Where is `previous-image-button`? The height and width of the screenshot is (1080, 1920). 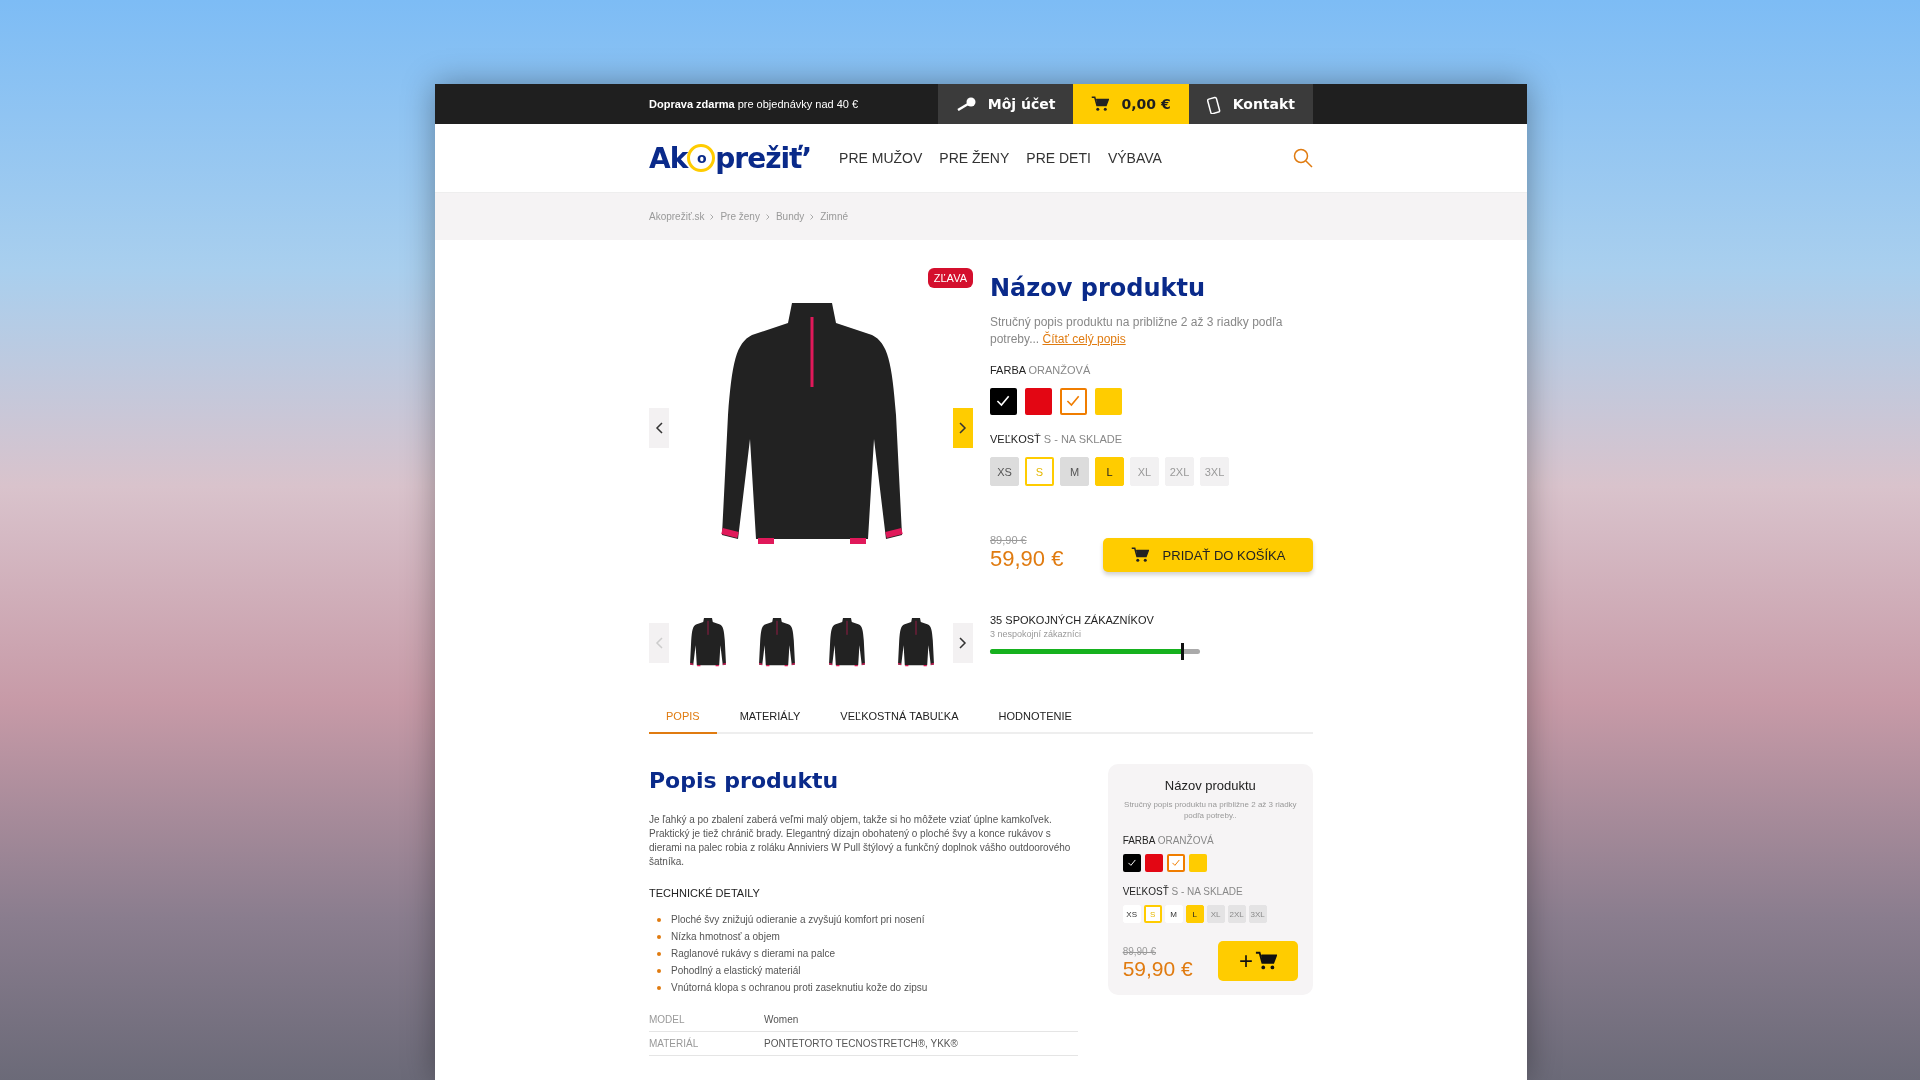 previous-image-button is located at coordinates (659, 428).